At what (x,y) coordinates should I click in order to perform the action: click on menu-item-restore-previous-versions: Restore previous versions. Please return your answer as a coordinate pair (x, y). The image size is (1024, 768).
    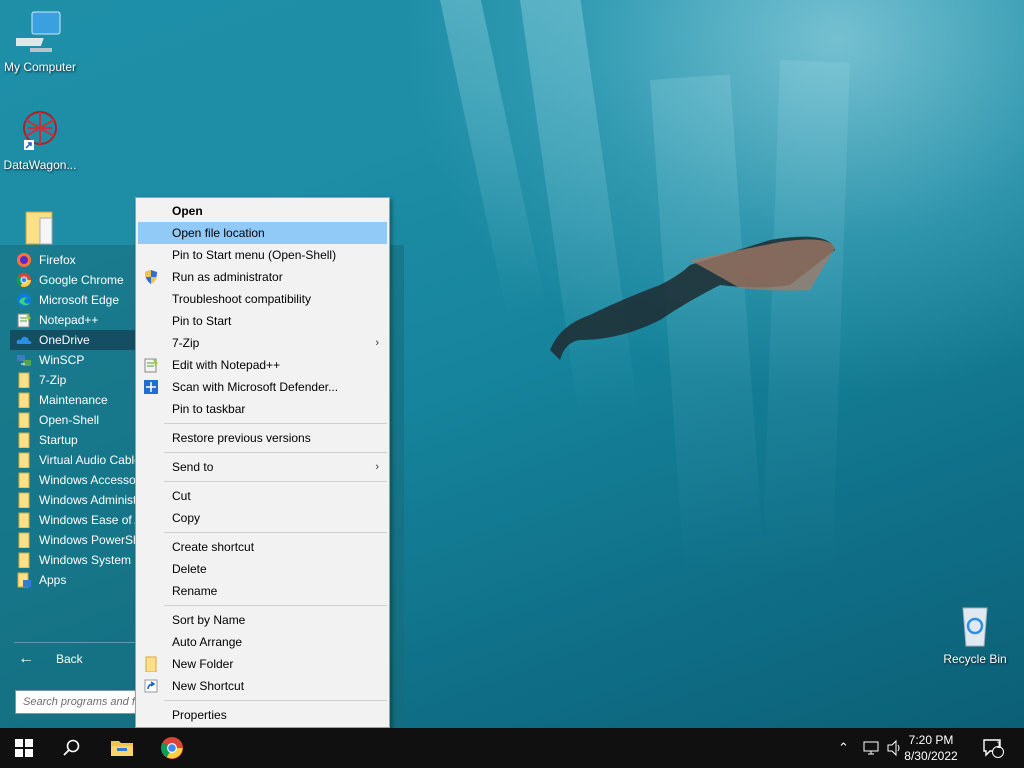
    Looking at the image, I should click on (262, 438).